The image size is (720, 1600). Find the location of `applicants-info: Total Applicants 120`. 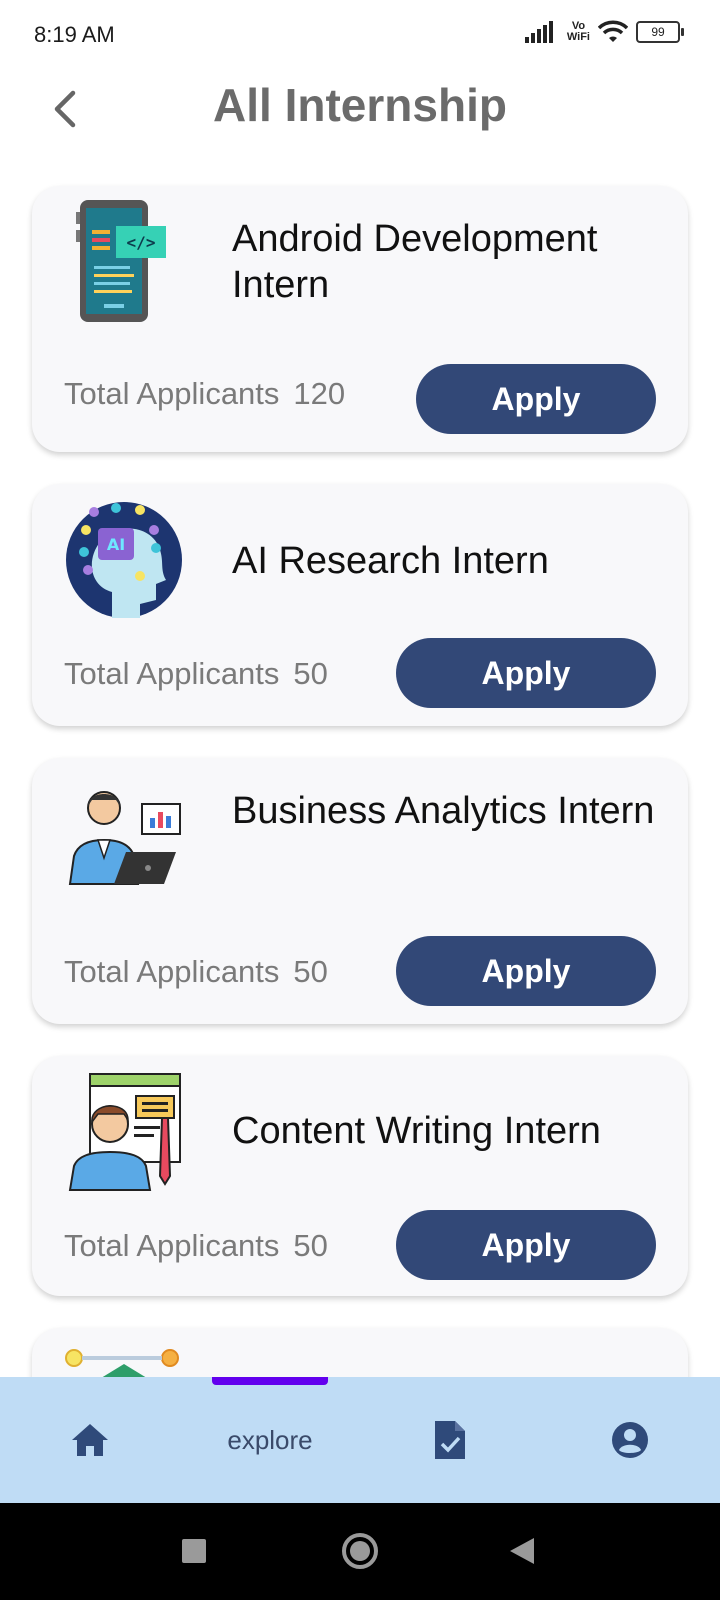

applicants-info: Total Applicants 120 is located at coordinates (204, 394).